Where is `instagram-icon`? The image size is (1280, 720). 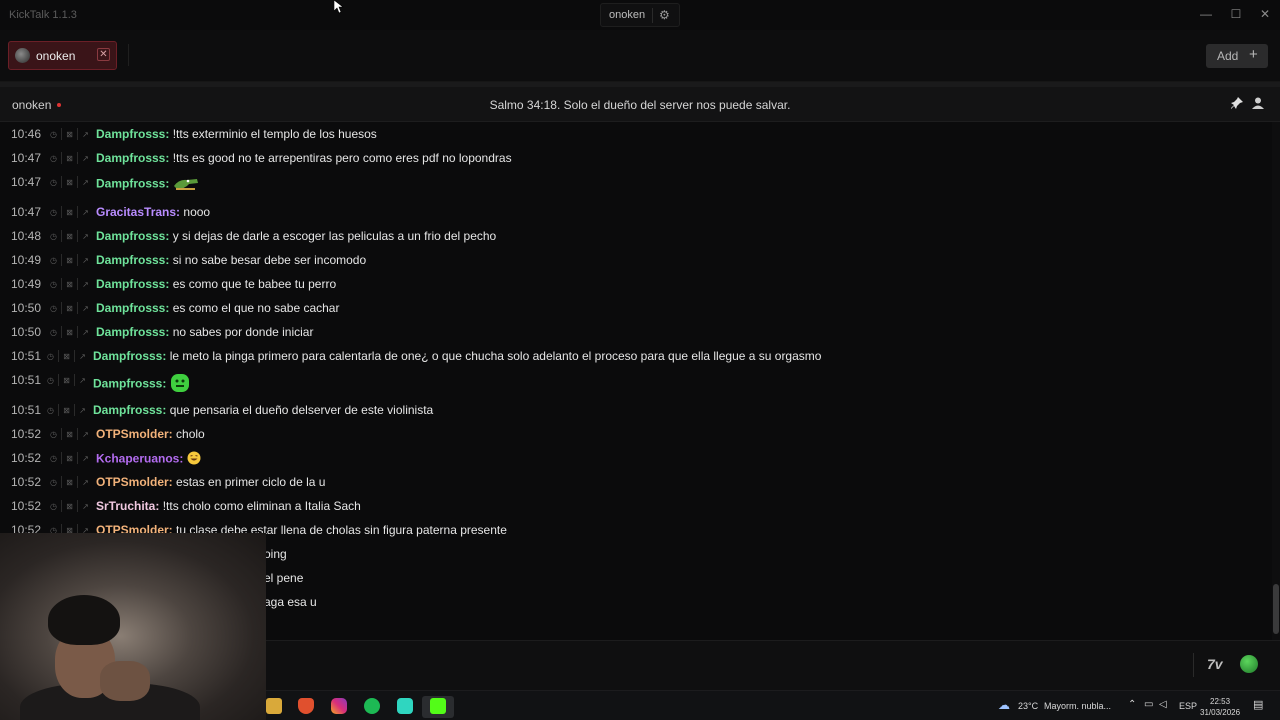
instagram-icon is located at coordinates (339, 706).